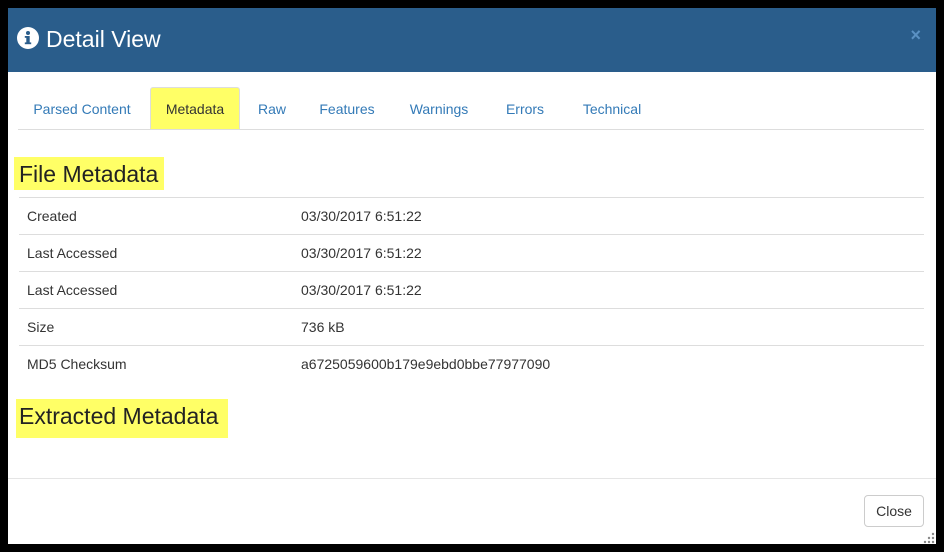 The height and width of the screenshot is (552, 944). I want to click on close-icon: ×, so click(915, 35).